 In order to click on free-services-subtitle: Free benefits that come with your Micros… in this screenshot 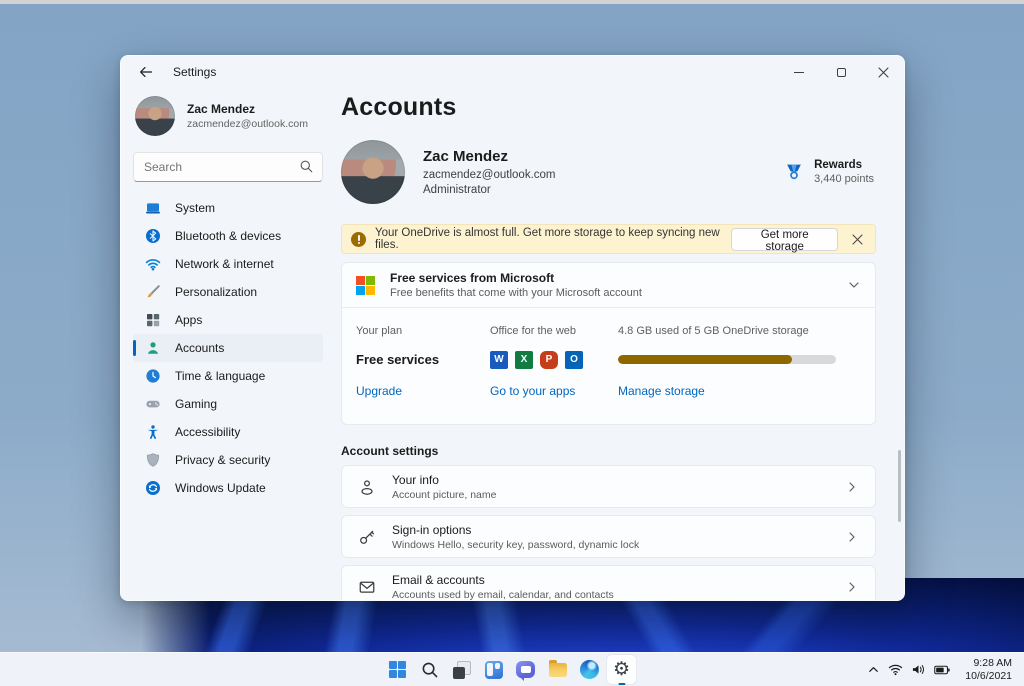, I will do `click(516, 293)`.